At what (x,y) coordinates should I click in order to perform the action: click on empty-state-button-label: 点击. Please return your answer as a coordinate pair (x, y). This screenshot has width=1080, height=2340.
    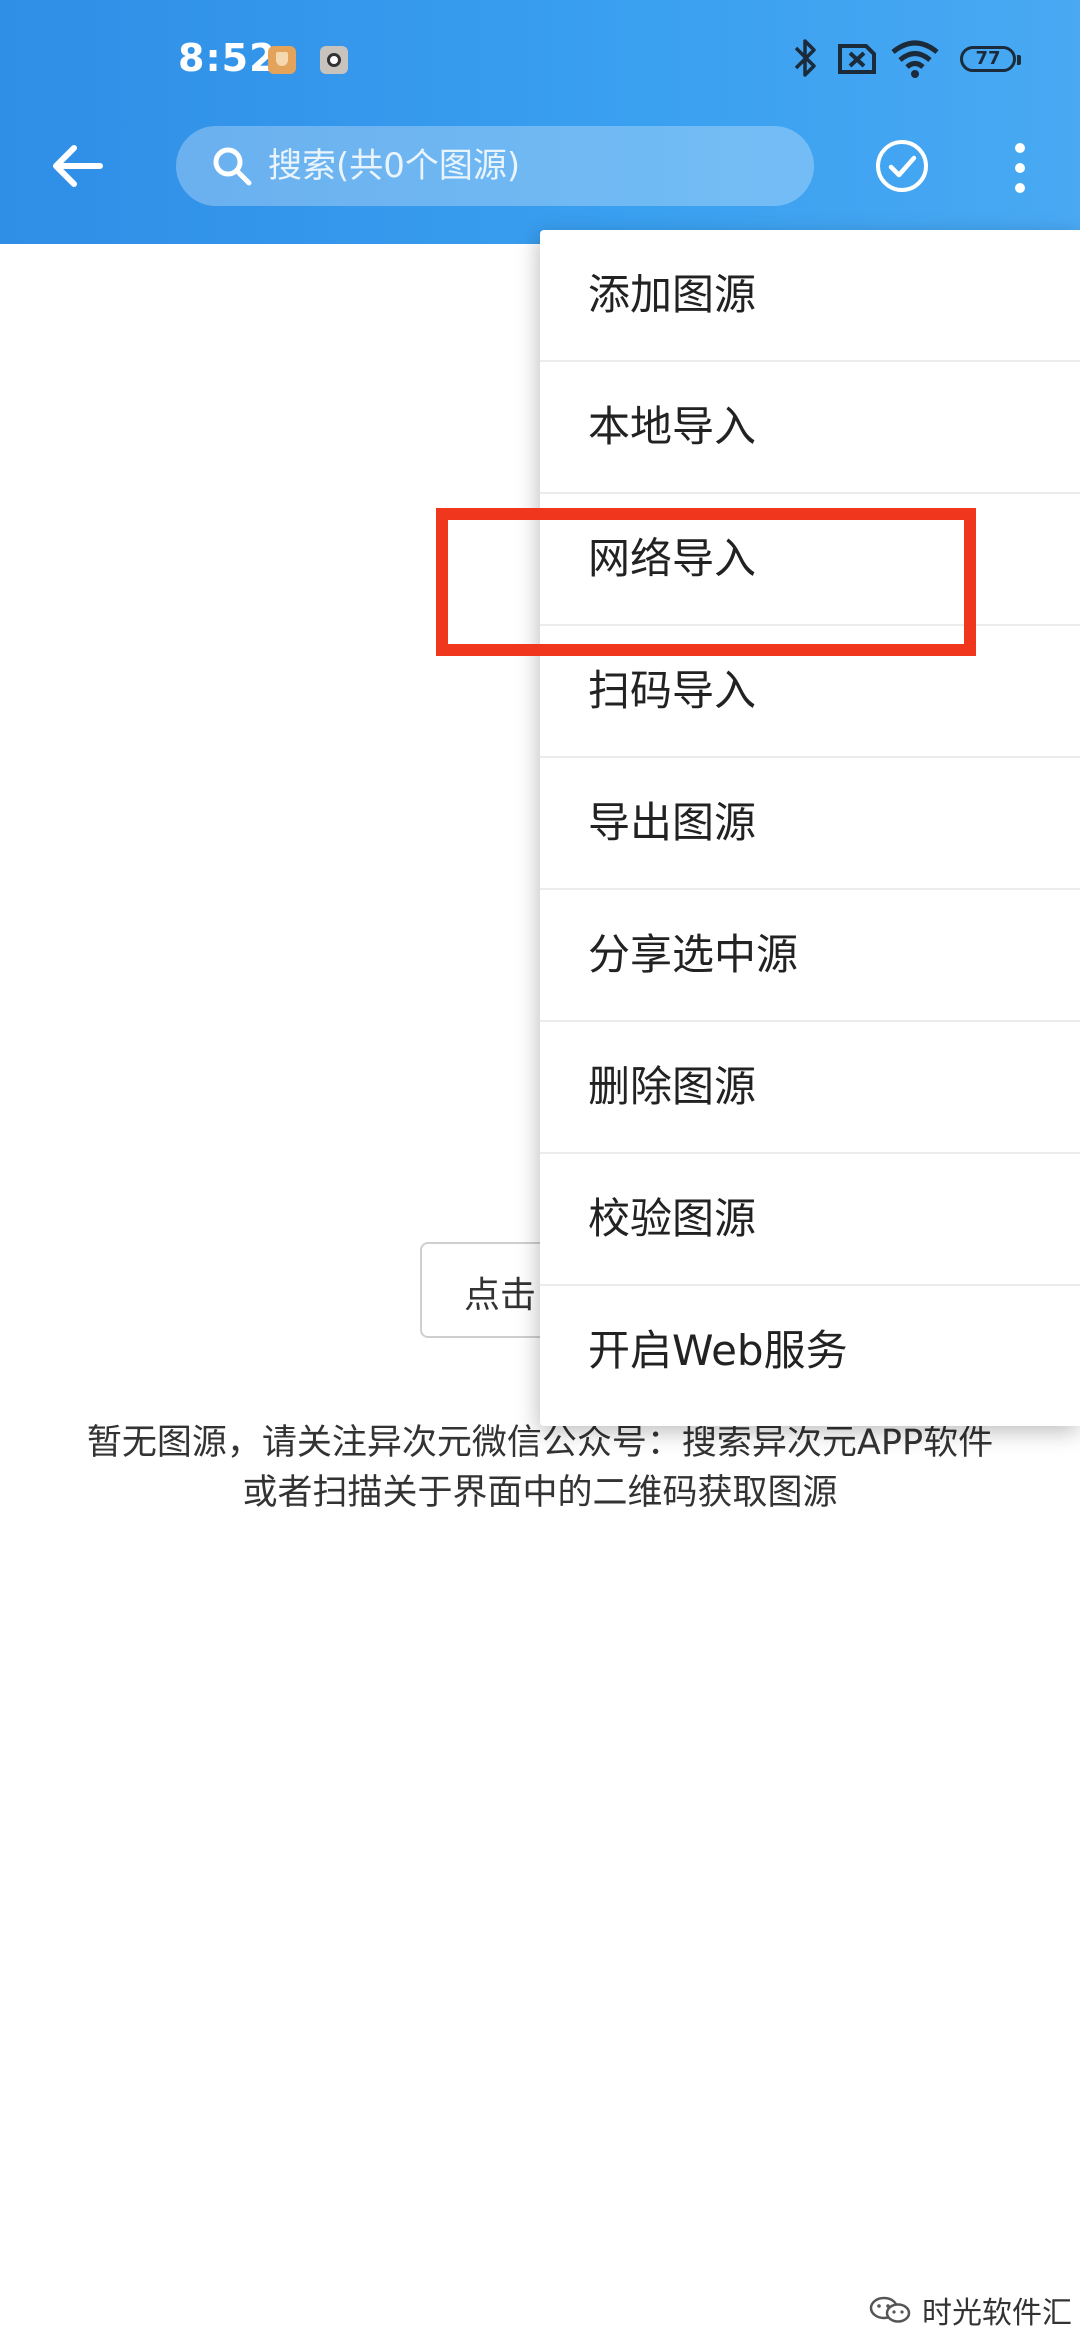
    Looking at the image, I should click on (500, 1295).